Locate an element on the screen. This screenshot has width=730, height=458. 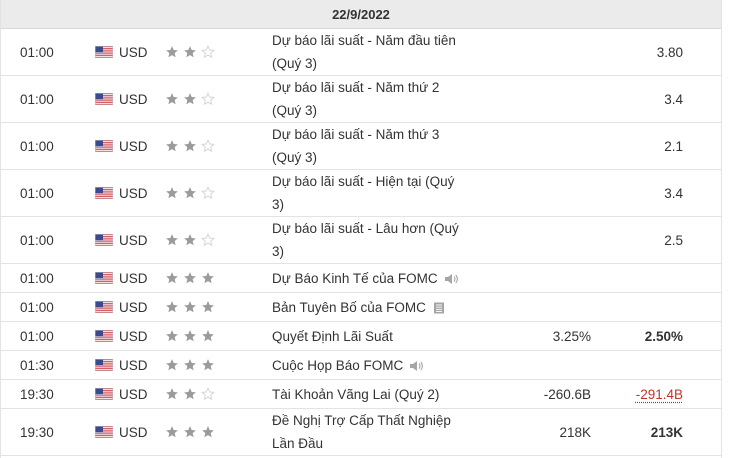
event-name-line1: Bản Tuyên Bố của FOMC is located at coordinates (349, 307).